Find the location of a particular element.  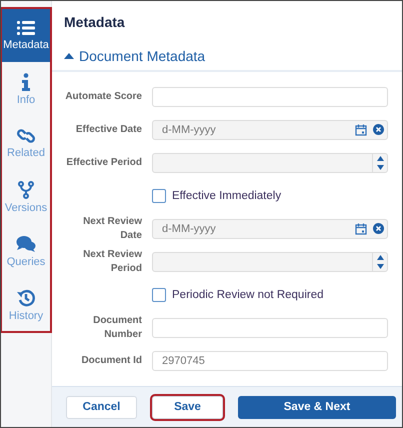

info-icon is located at coordinates (26, 81).